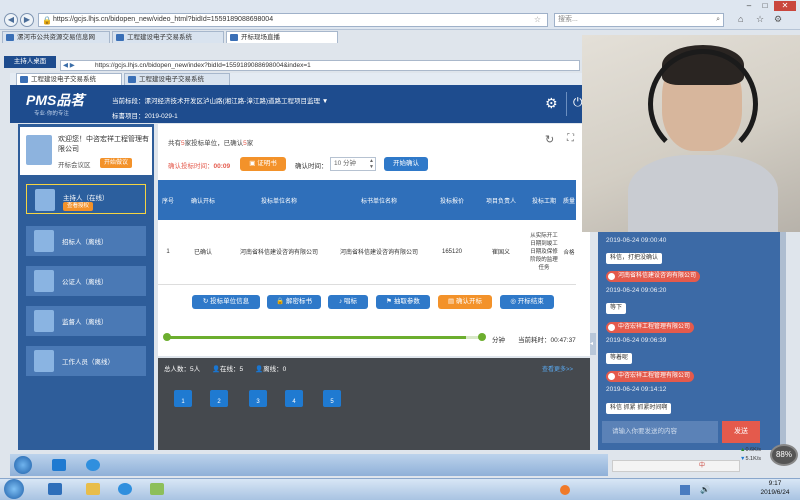 Image resolution: width=800 pixels, height=500 pixels. Describe the element at coordinates (128, 116) in the screenshot. I see `project-label: 标書项目：` at that location.